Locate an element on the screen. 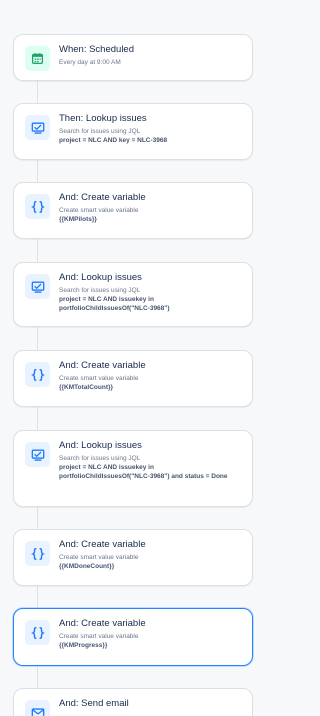 This screenshot has width=320, height=716. calendar-icon is located at coordinates (37, 58).